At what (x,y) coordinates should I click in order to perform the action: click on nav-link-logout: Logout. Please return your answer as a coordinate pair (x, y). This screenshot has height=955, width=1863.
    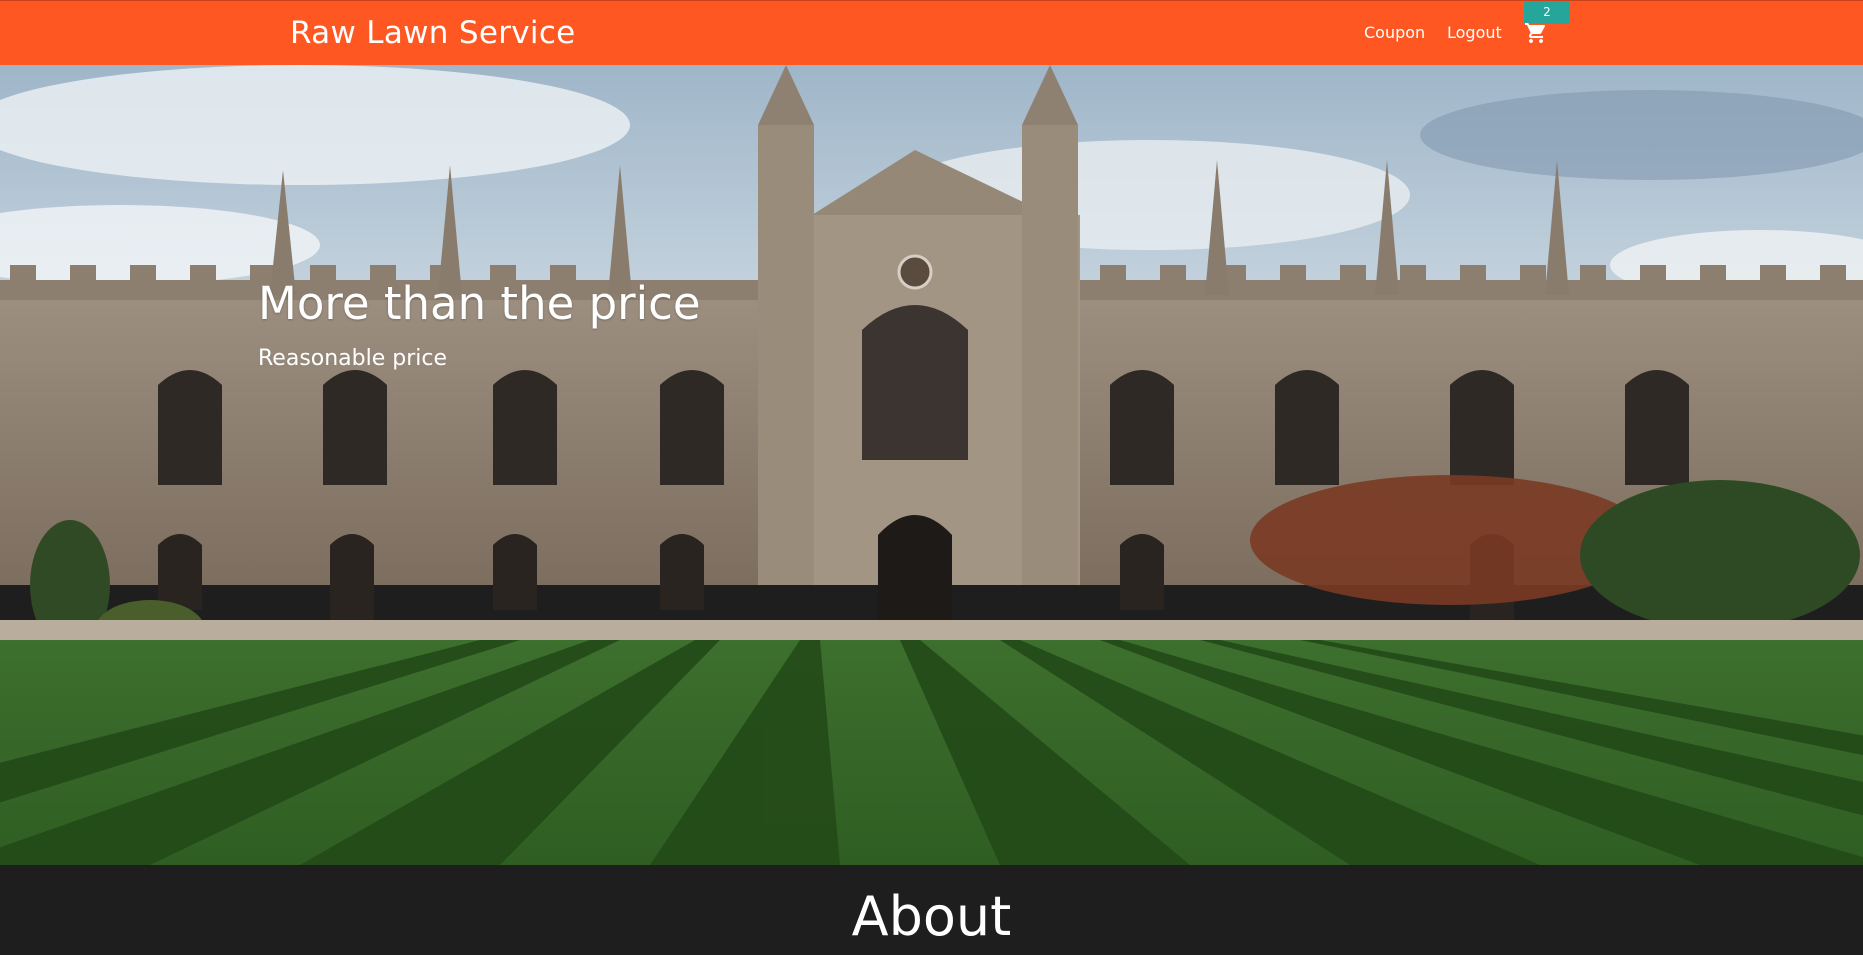
    Looking at the image, I should click on (1474, 33).